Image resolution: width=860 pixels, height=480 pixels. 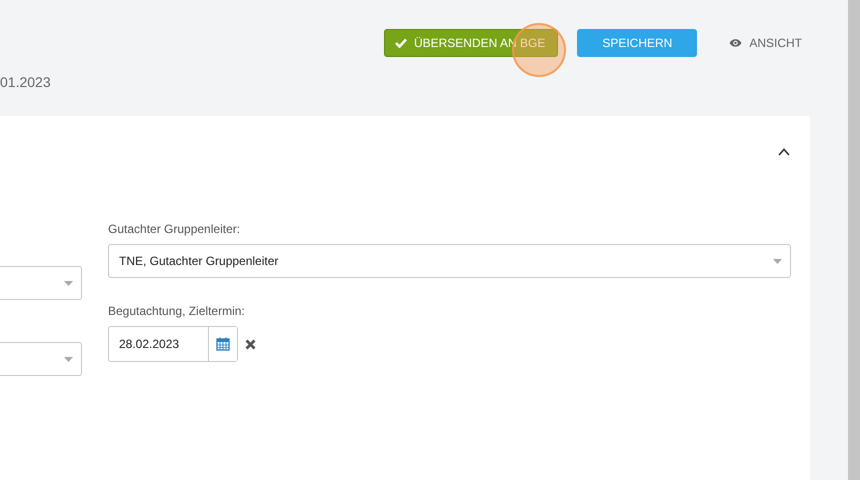 I want to click on save-button: SPEICHERN, so click(x=637, y=43).